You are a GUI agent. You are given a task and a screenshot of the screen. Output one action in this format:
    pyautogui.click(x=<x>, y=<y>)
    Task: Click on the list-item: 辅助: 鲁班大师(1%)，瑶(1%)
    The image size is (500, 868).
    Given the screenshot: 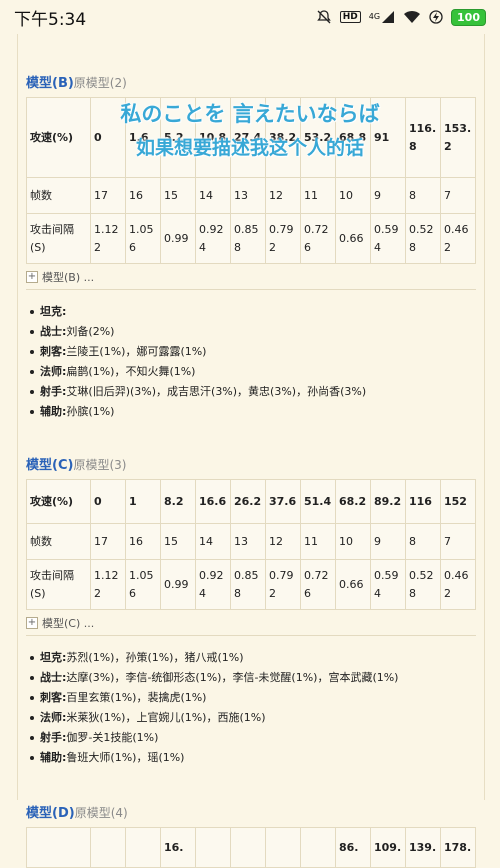 What is the action you would take?
    pyautogui.click(x=251, y=758)
    